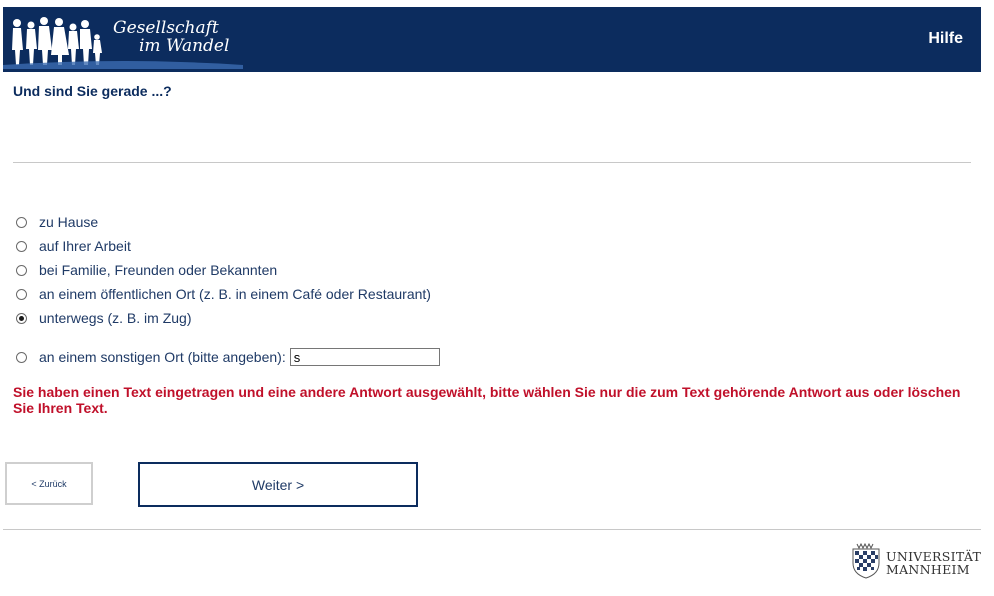 The height and width of the screenshot is (596, 994). Describe the element at coordinates (123, 65) in the screenshot. I see `logo-swoosh-decoration` at that location.